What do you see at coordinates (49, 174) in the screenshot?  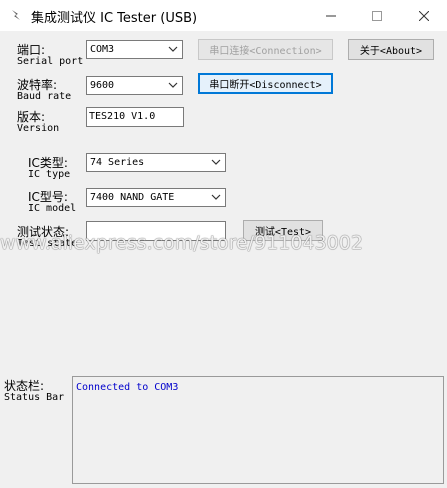 I see `ic-type-label-en: IC type` at bounding box center [49, 174].